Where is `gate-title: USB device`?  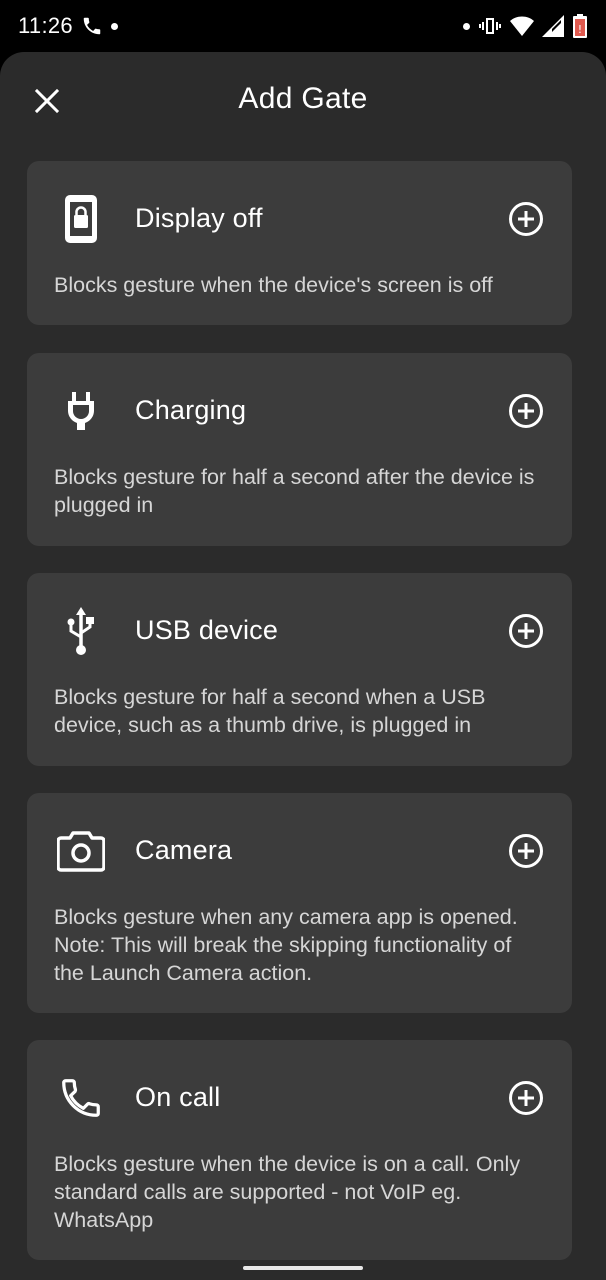 gate-title: USB device is located at coordinates (207, 630).